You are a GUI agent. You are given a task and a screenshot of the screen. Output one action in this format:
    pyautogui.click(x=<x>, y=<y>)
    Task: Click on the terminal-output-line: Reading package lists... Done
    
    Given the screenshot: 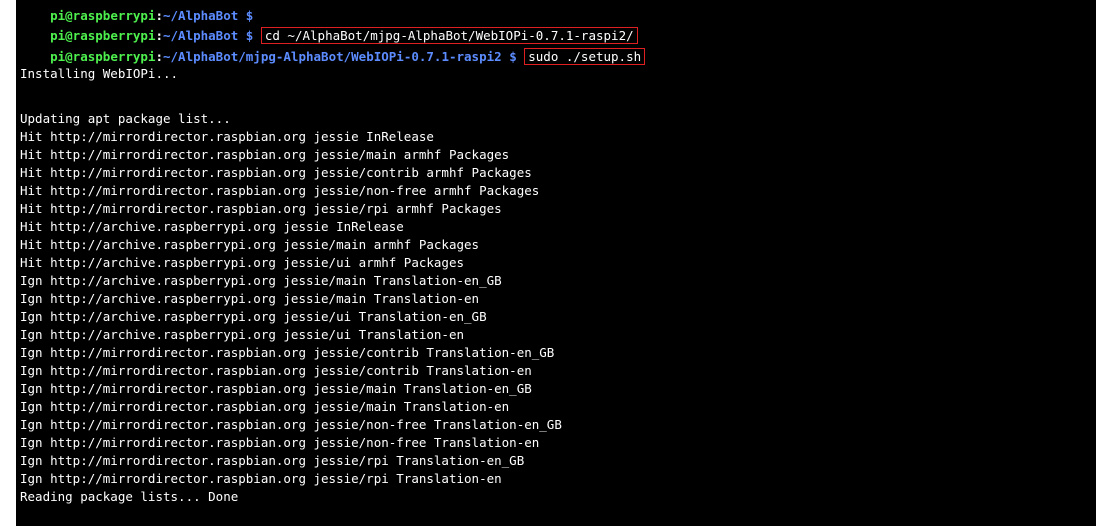 What is the action you would take?
    pyautogui.click(x=129, y=496)
    